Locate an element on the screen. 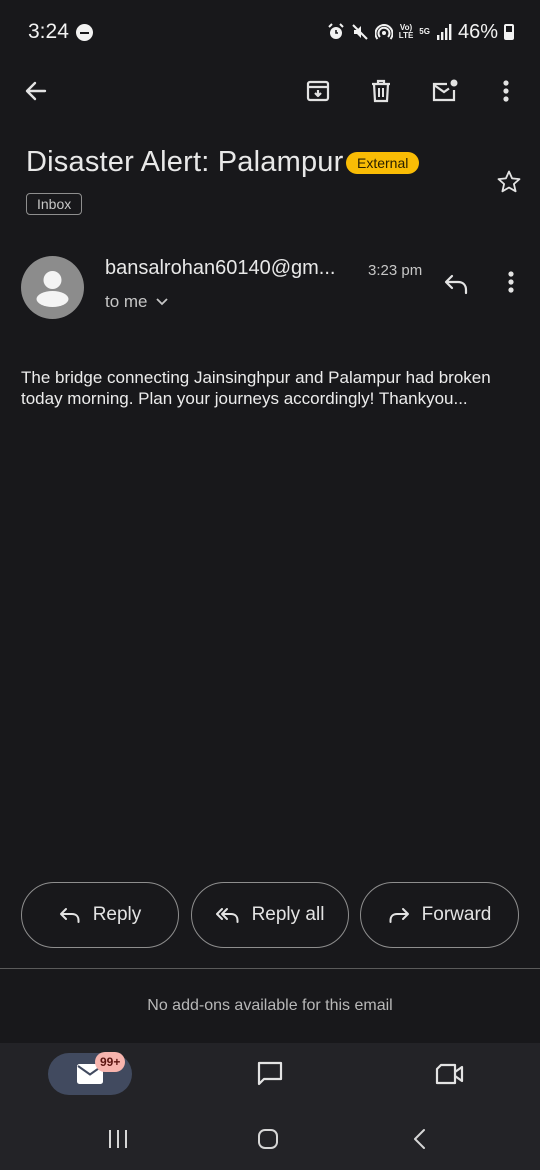 The height and width of the screenshot is (1170, 540). nav-meet is located at coordinates (450, 1074).